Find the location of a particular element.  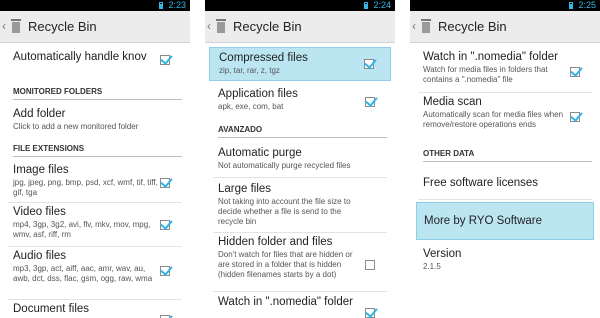

document-files-setting: Document files is located at coordinates (95, 310).